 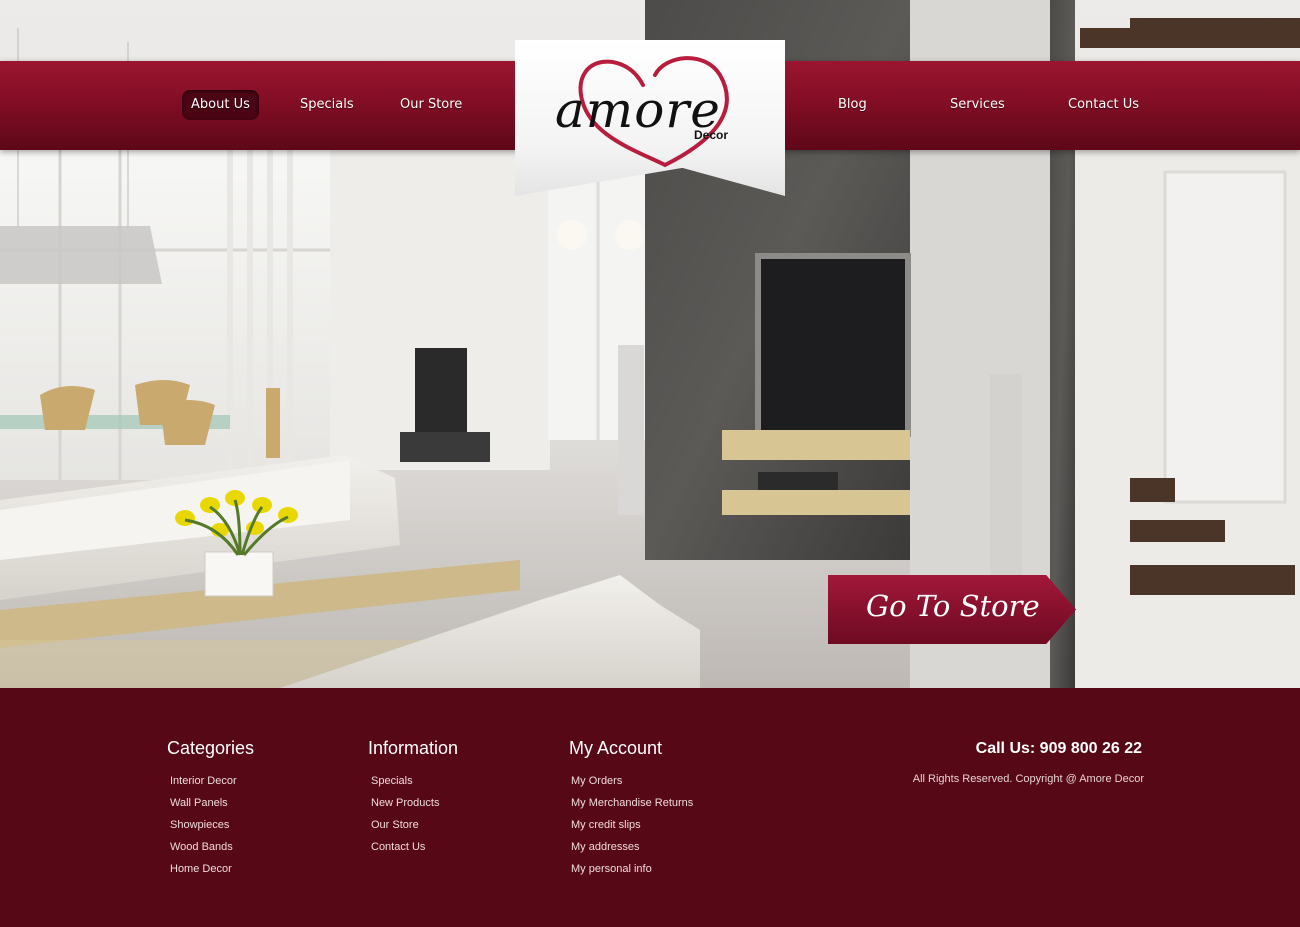 I want to click on footer-information-title: Information, so click(x=413, y=748).